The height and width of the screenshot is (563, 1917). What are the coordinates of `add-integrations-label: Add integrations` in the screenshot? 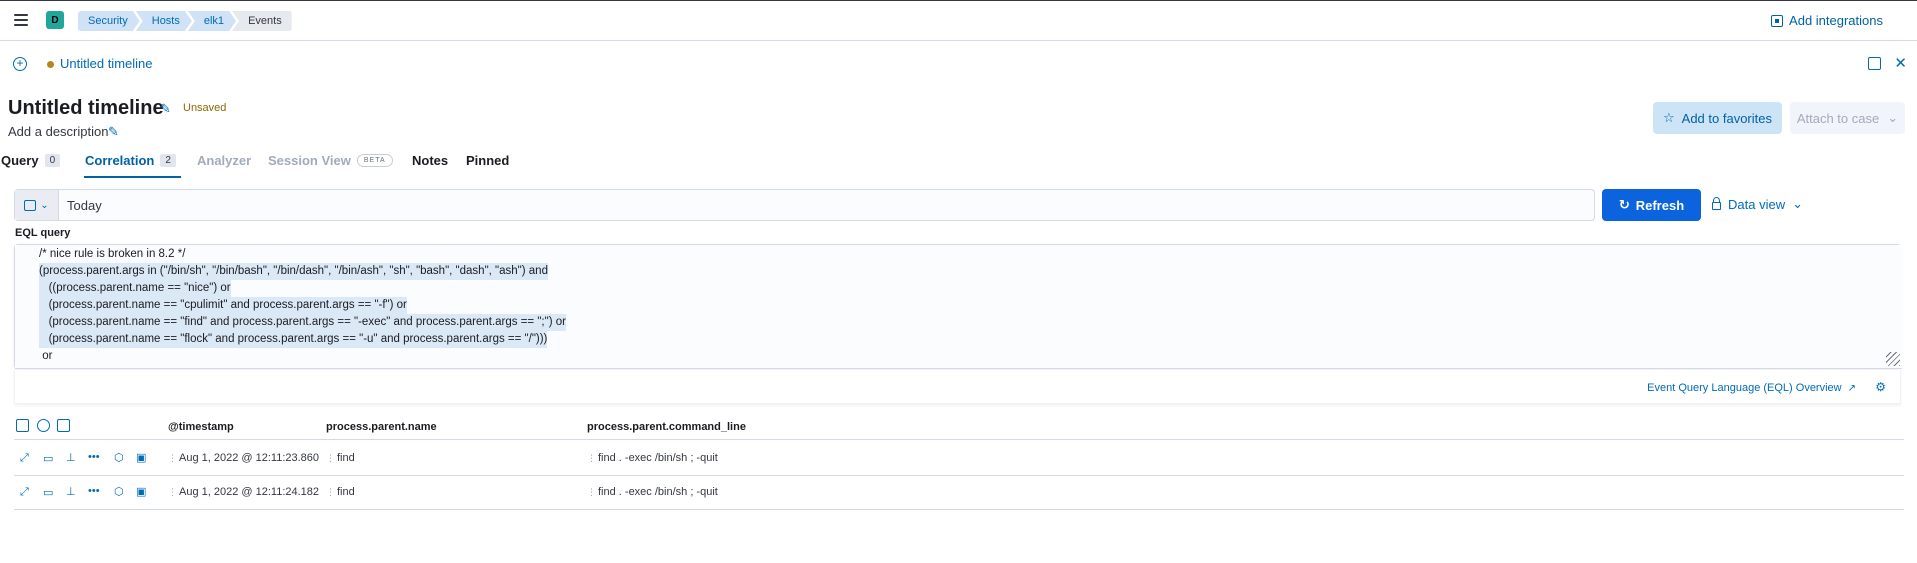 It's located at (1836, 20).